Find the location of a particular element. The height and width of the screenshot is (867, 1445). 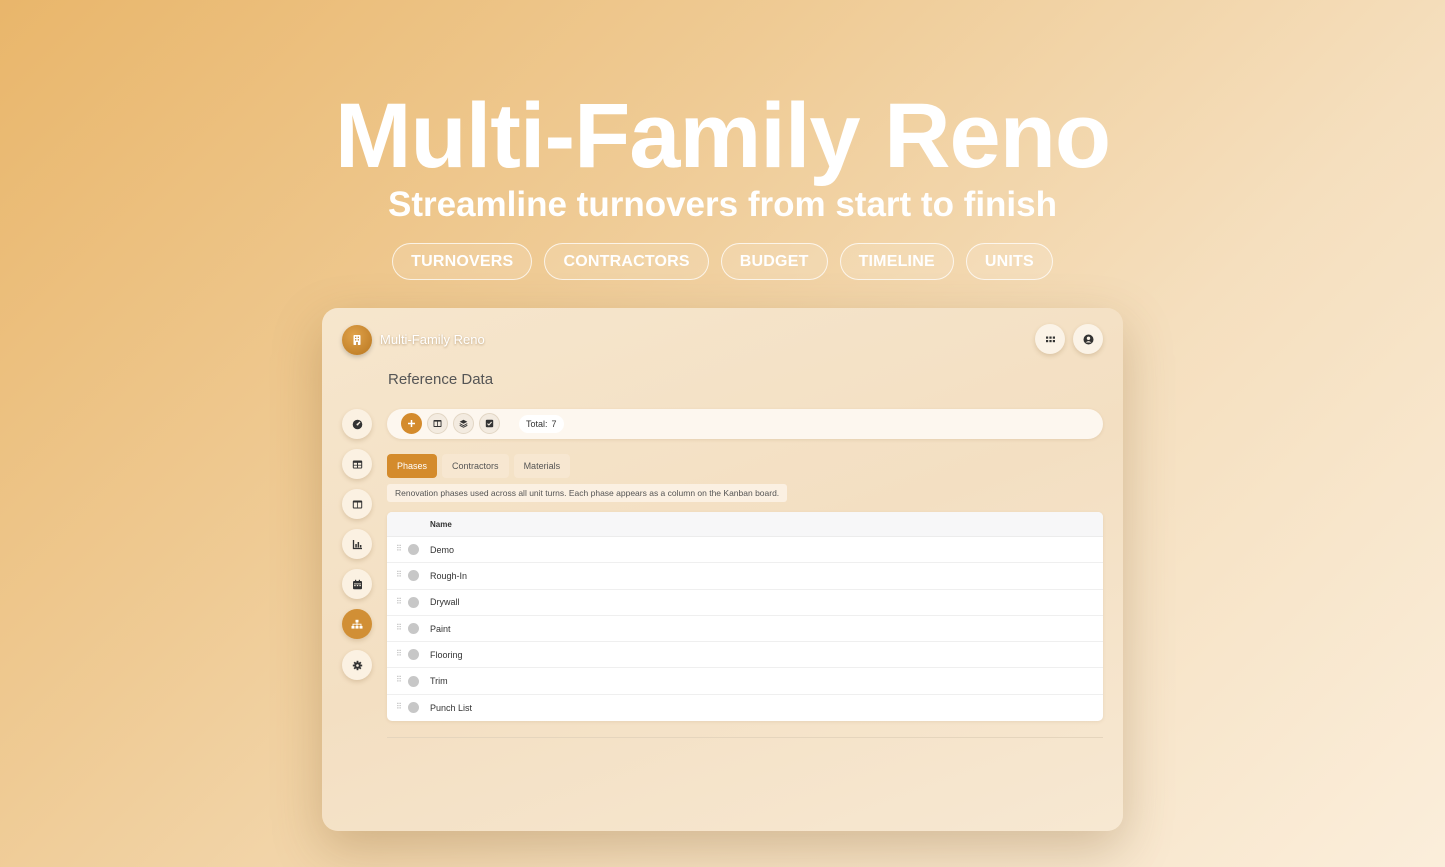

row-name: Drywall is located at coordinates (445, 602).